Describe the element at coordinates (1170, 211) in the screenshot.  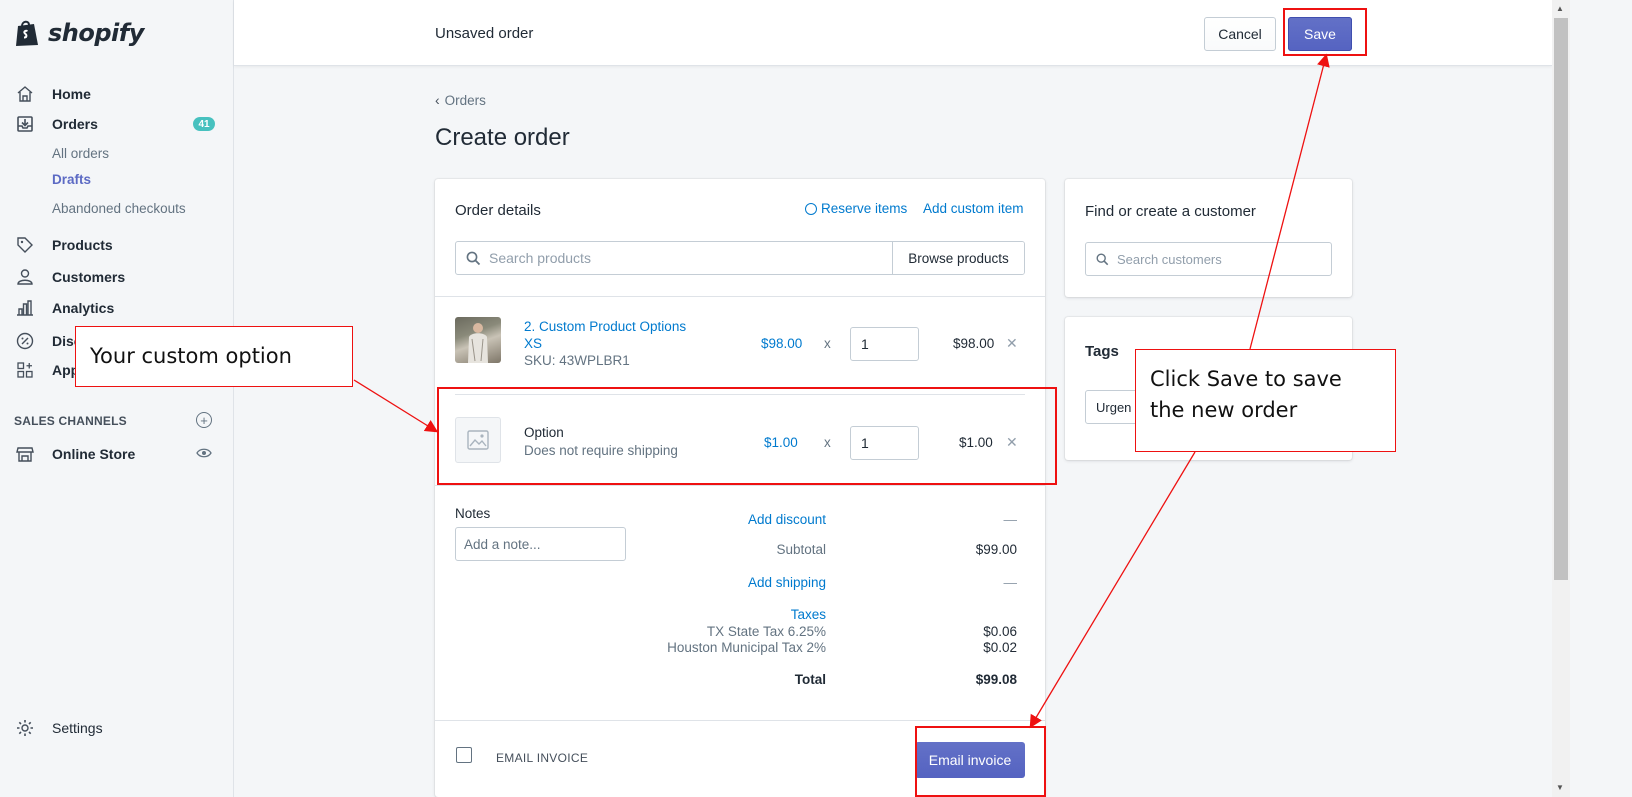
I see `customer-card-heading: Find or create a customer` at that location.